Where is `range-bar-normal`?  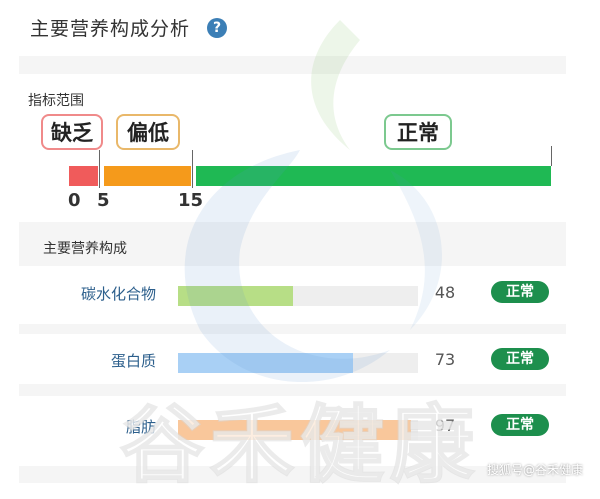
range-bar-normal is located at coordinates (373, 176).